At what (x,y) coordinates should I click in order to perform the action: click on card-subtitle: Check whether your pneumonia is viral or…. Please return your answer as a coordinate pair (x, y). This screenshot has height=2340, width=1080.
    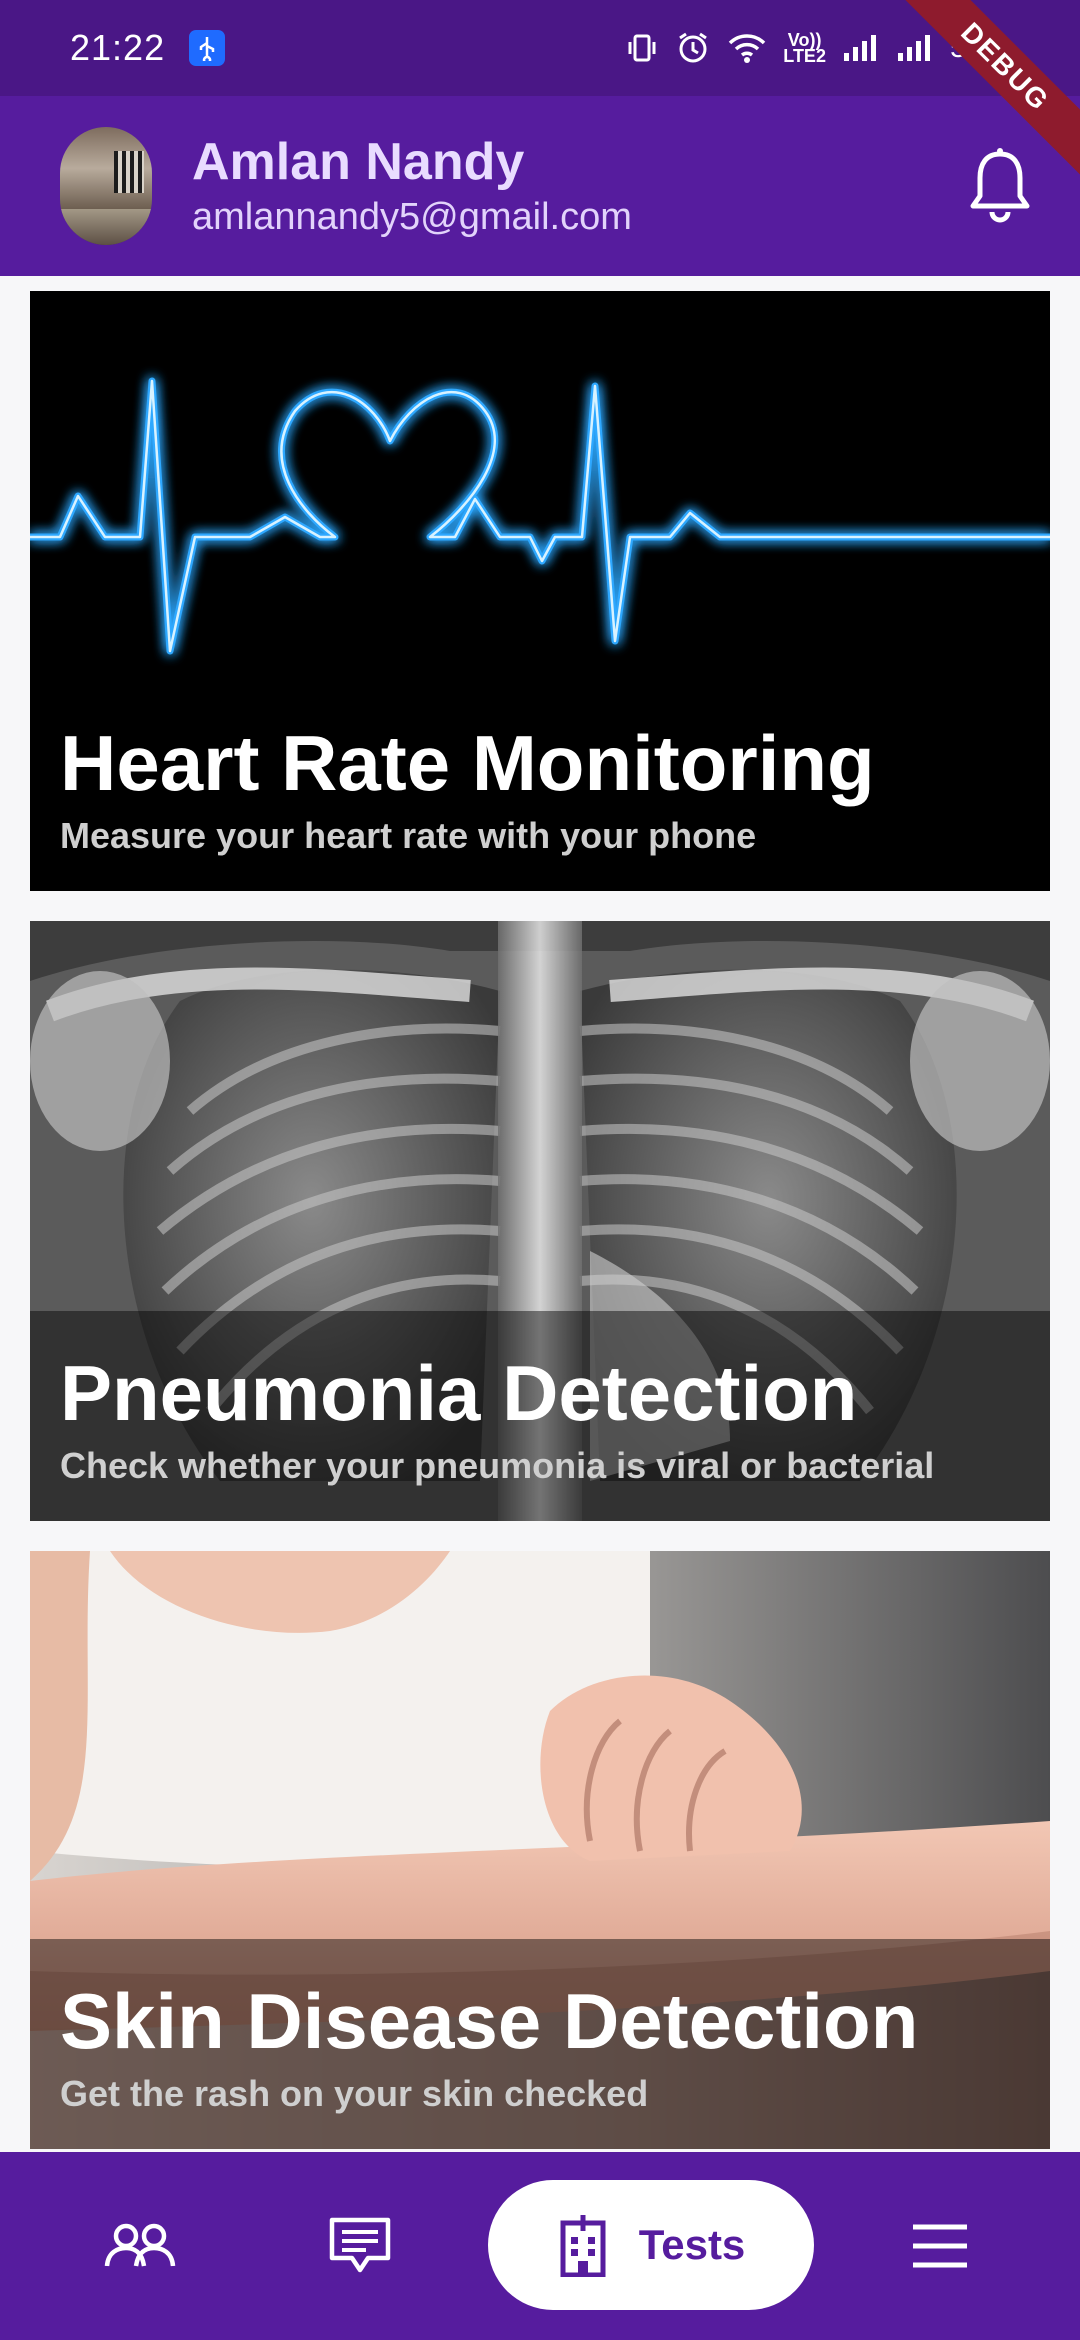
    Looking at the image, I should click on (497, 1465).